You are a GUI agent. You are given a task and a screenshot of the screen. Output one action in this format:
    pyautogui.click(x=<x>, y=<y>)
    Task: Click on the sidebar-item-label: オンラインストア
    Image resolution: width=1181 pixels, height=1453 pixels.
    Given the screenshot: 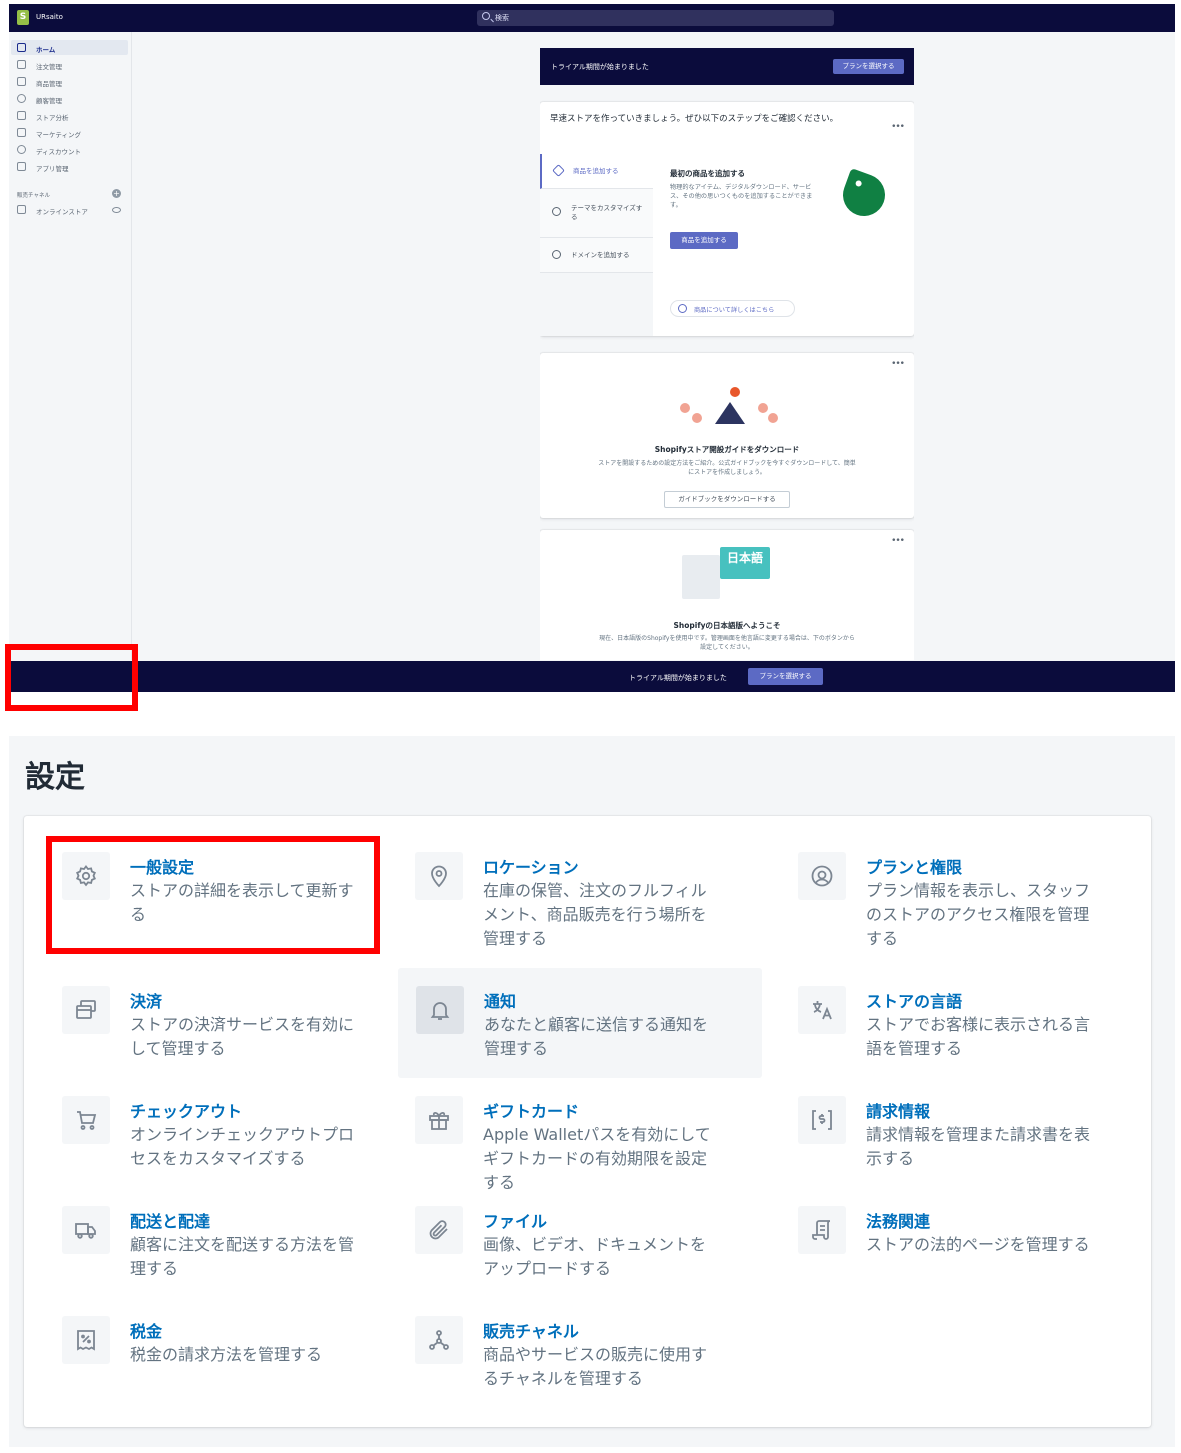 What is the action you would take?
    pyautogui.click(x=62, y=212)
    